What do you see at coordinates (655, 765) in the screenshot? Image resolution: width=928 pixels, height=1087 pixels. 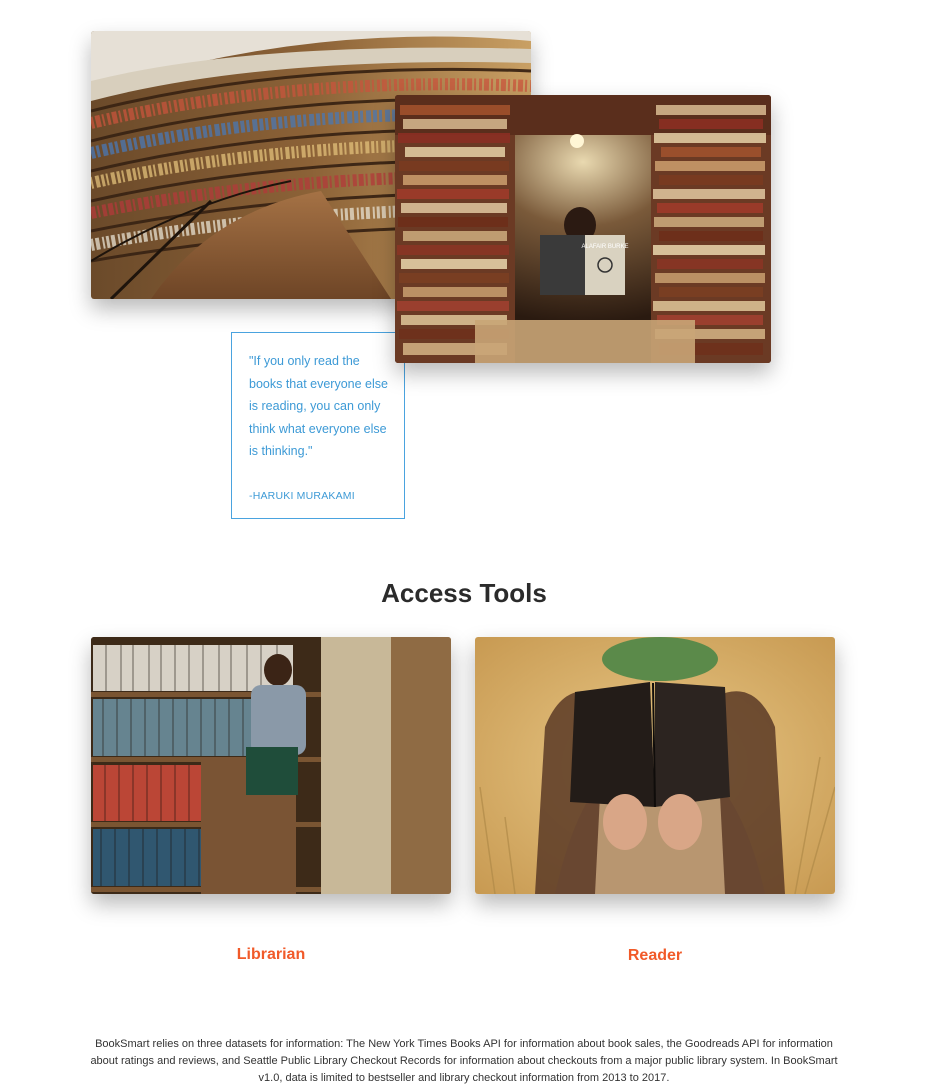 I see `reader-photo` at bounding box center [655, 765].